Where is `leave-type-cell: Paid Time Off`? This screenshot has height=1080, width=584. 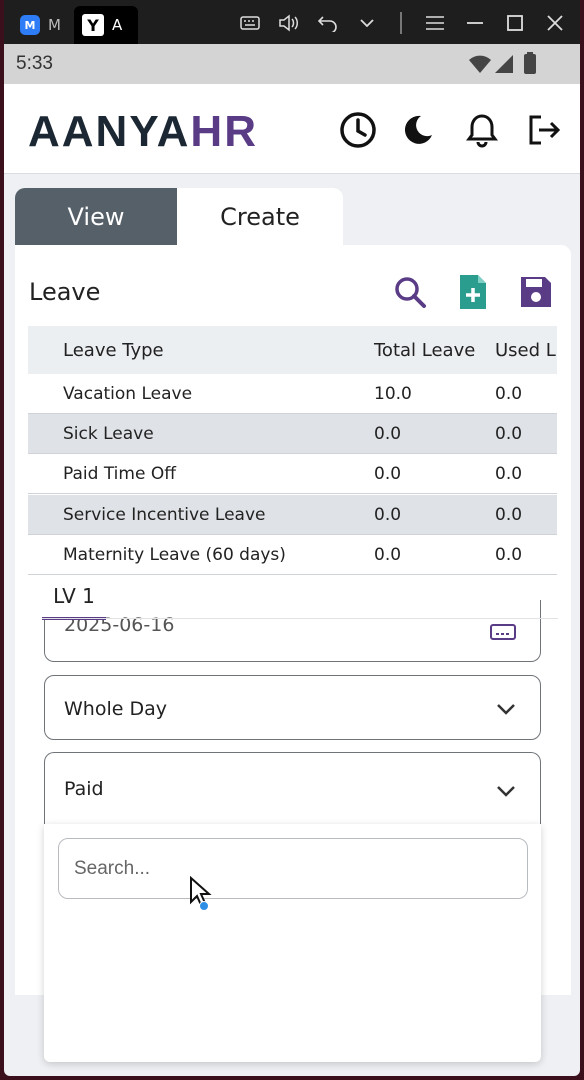 leave-type-cell: Paid Time Off is located at coordinates (119, 474).